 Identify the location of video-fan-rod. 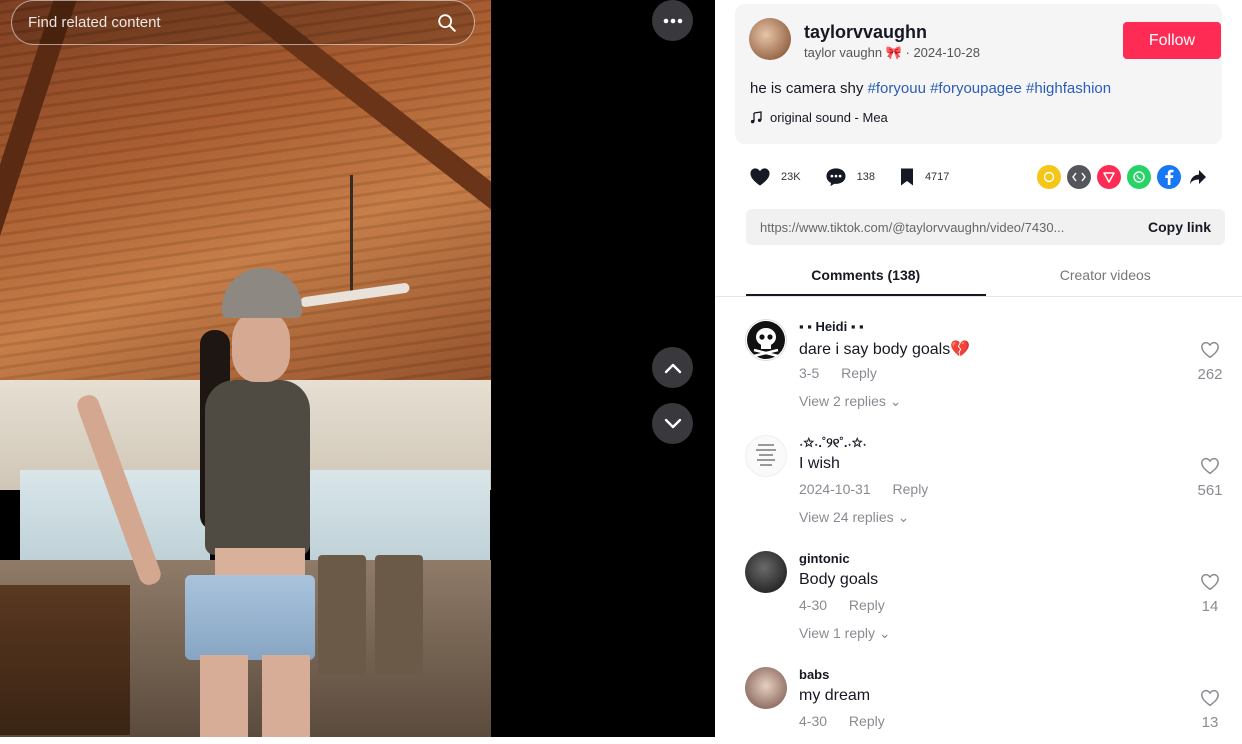
(351, 235).